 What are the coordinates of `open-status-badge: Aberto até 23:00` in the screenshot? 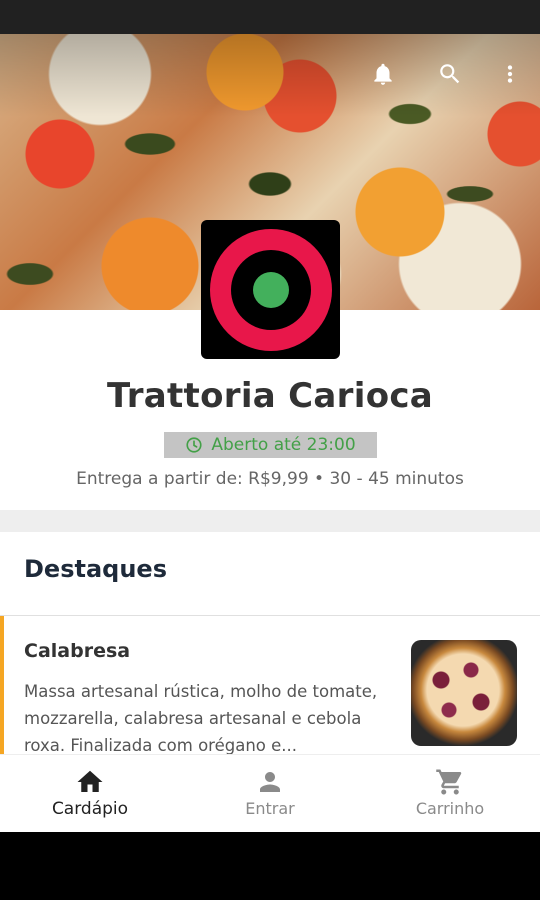 It's located at (270, 445).